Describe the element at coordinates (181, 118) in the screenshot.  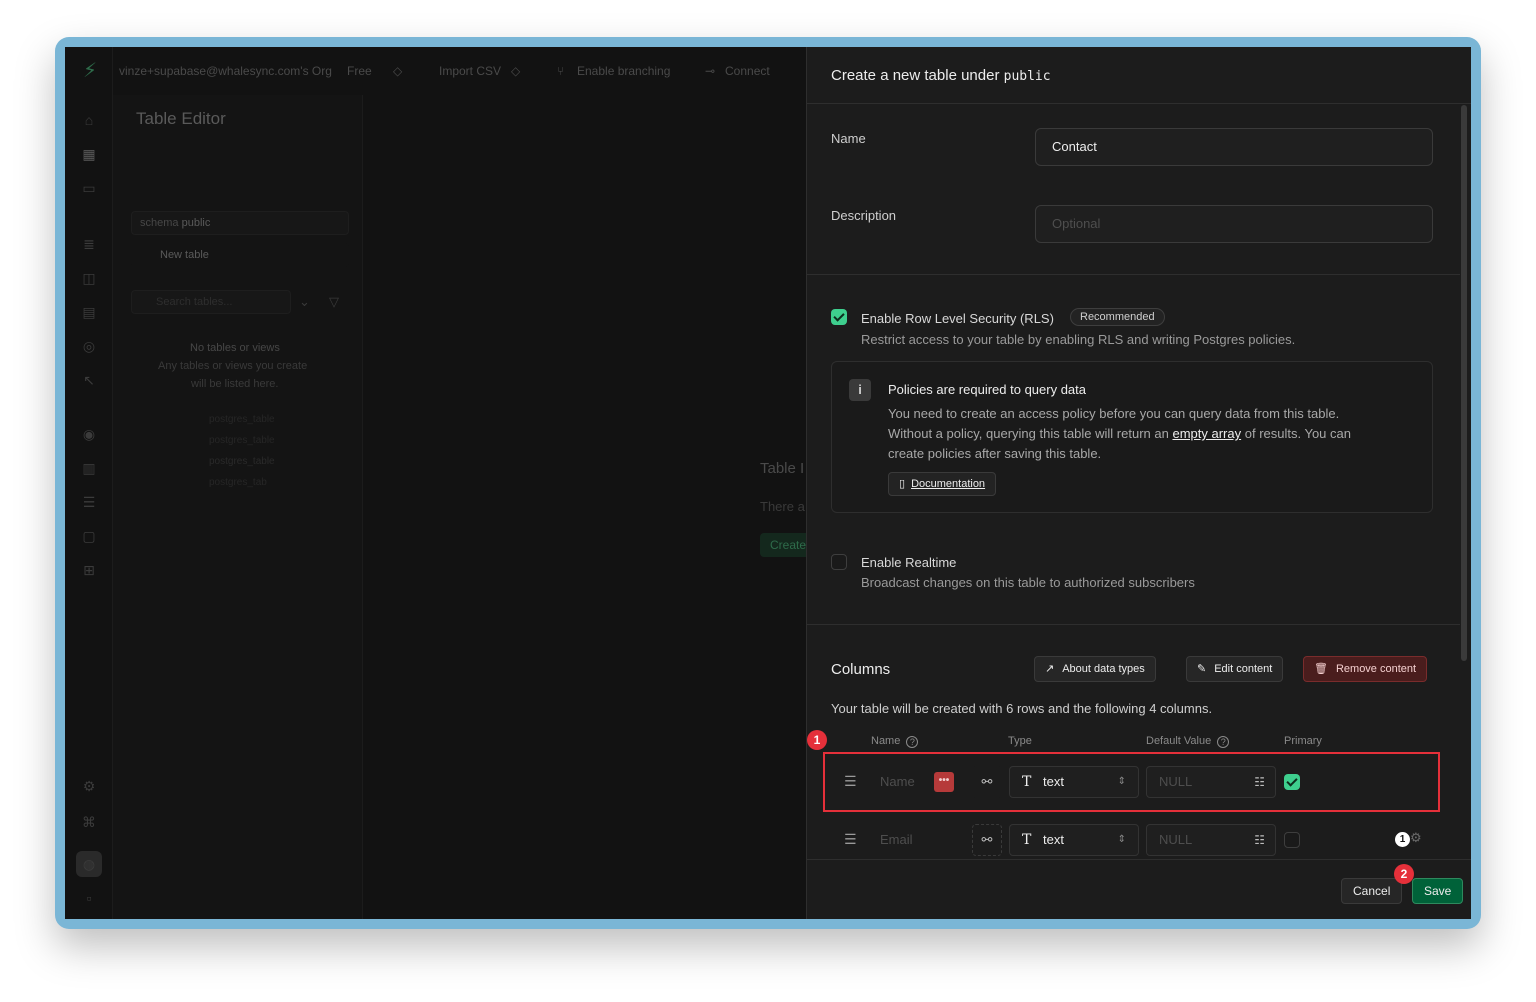
I see `page-title: Table Editor` at that location.